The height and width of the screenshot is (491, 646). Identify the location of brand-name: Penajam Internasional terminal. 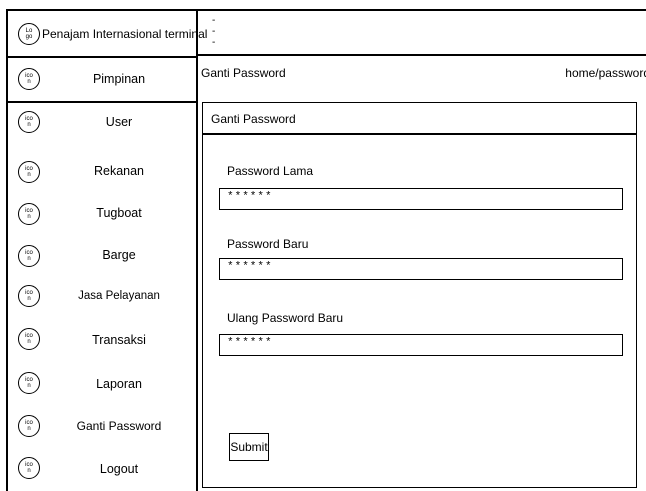
(125, 34).